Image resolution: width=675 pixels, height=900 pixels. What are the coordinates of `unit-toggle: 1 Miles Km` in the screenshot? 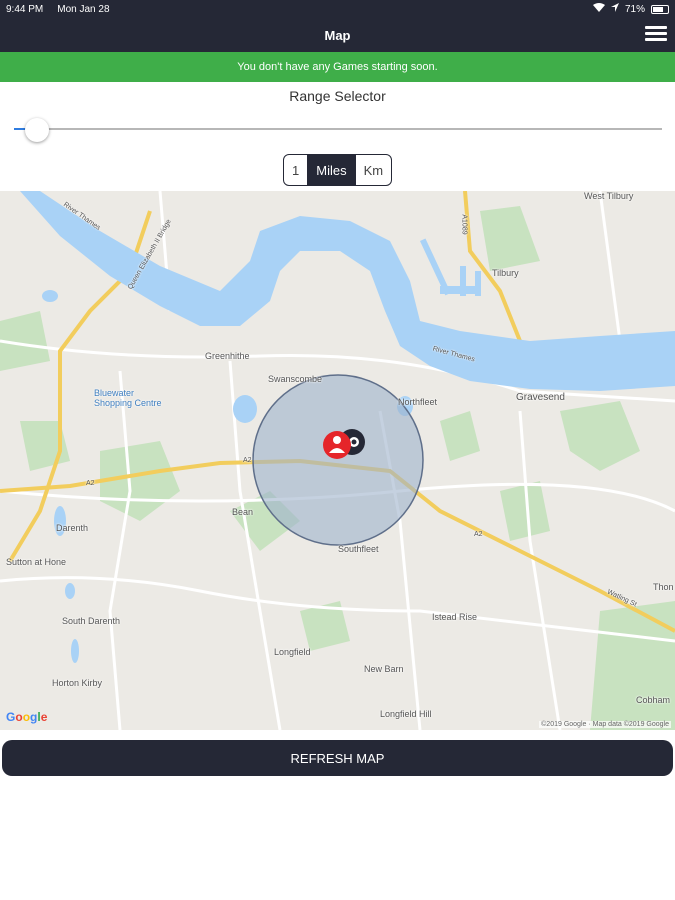 It's located at (338, 170).